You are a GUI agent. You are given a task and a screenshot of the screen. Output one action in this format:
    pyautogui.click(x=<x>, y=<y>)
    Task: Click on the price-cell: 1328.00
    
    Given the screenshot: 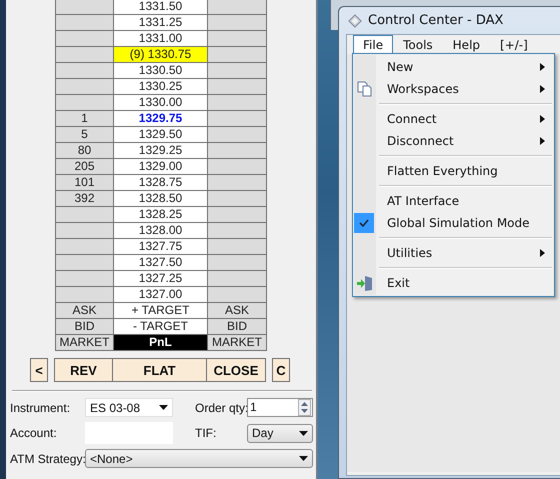 What is the action you would take?
    pyautogui.click(x=161, y=231)
    